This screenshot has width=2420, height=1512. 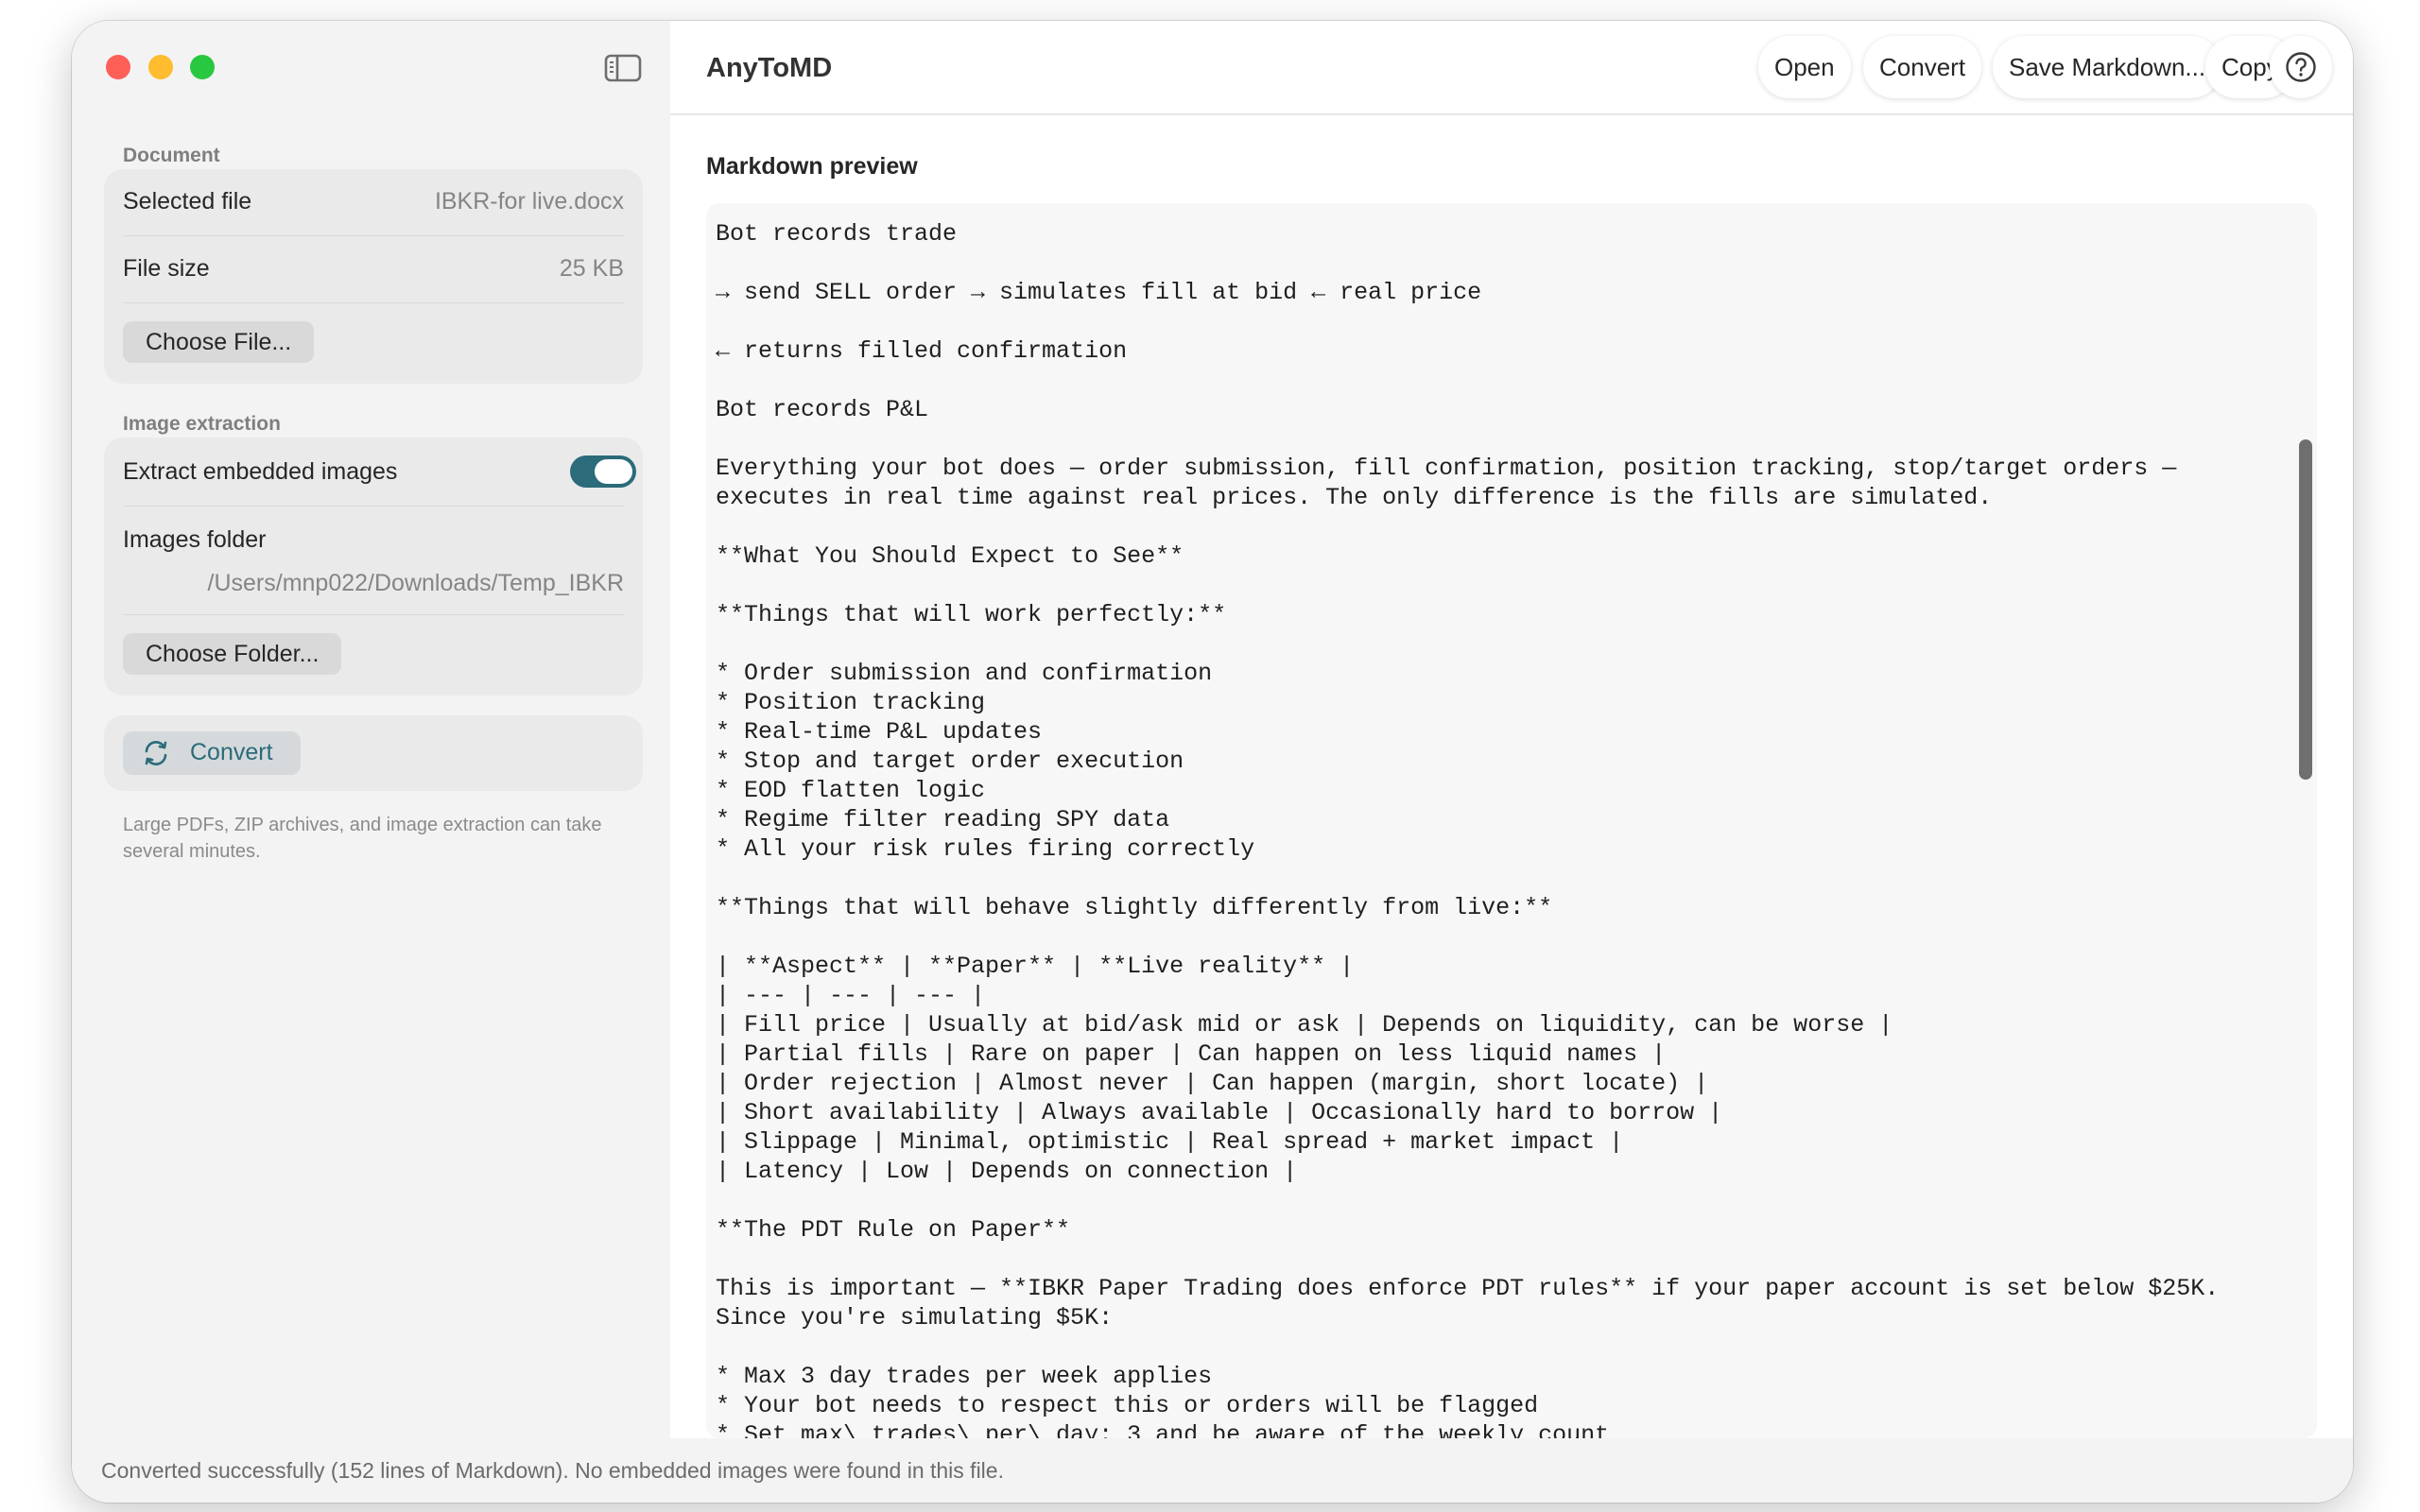 I want to click on sidebar-convert-button: Convert, so click(x=212, y=753).